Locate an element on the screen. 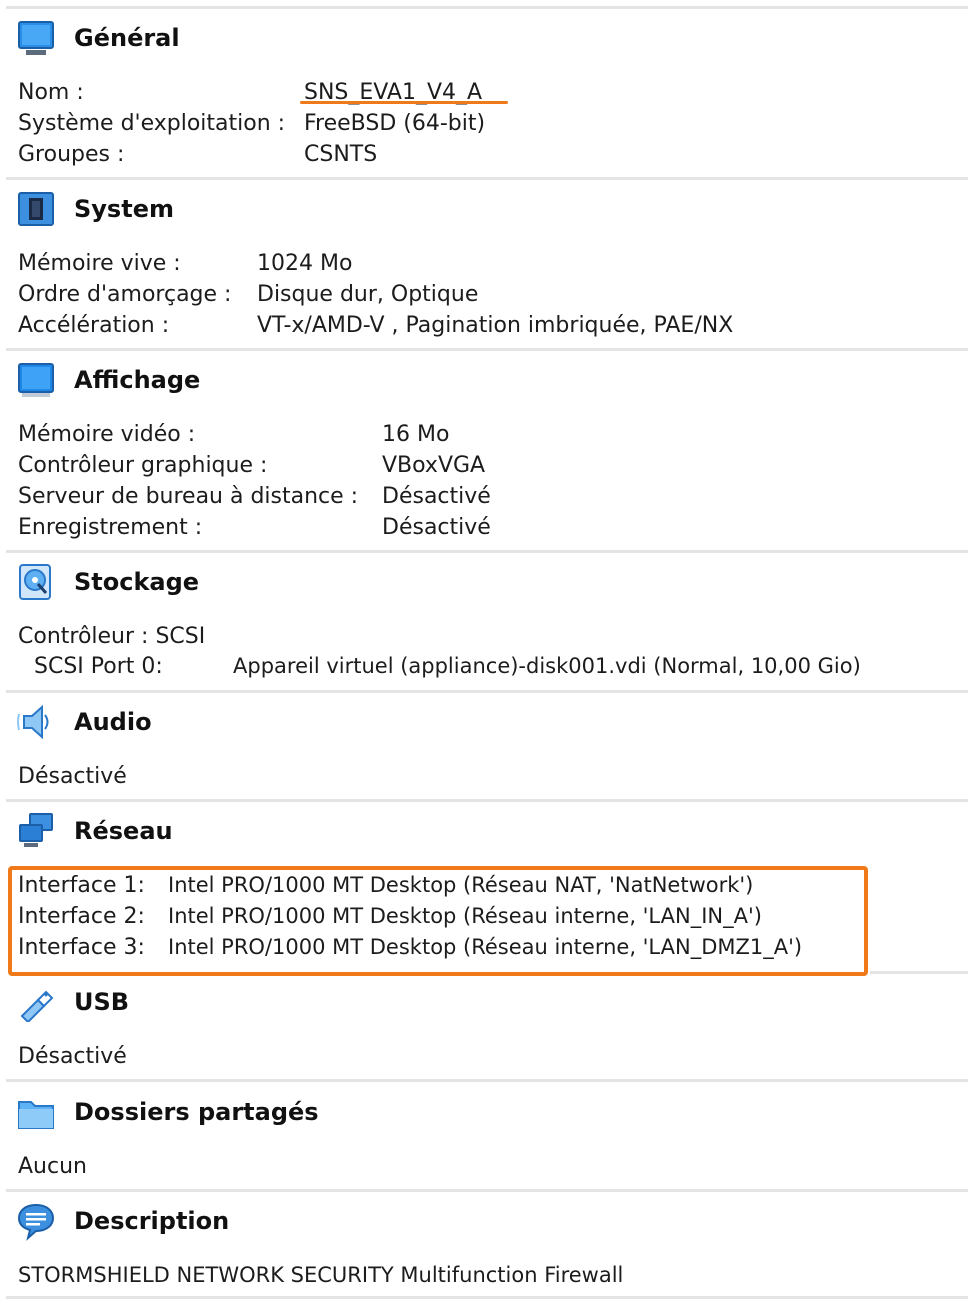  name-highlight-underline is located at coordinates (404, 102).